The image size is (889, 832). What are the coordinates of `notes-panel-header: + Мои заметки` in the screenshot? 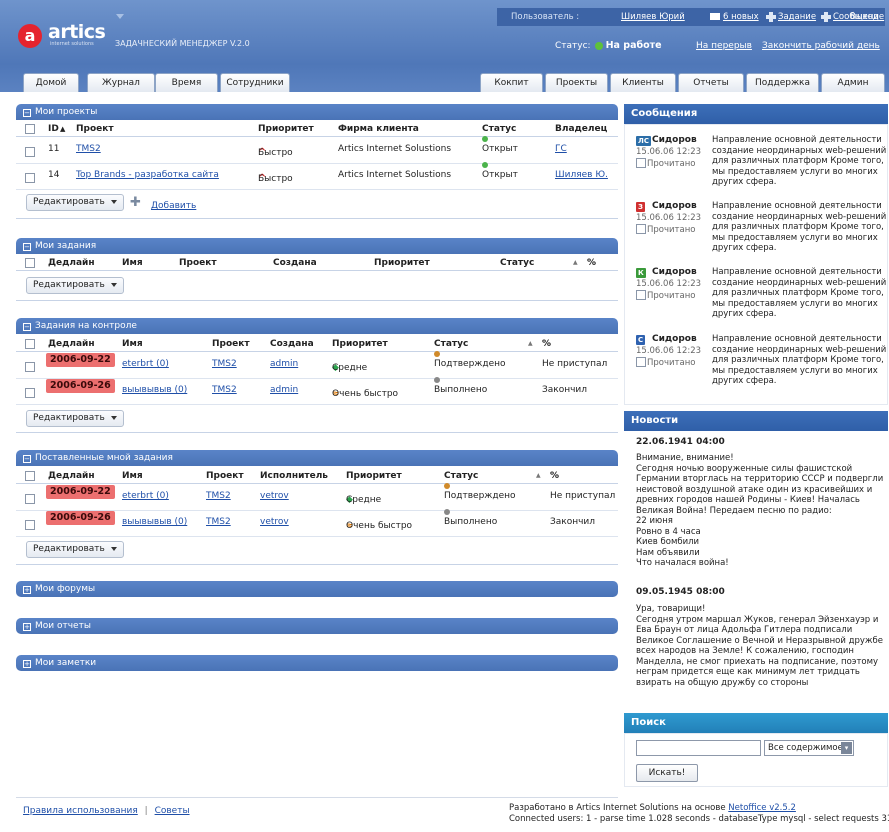 It's located at (317, 663).